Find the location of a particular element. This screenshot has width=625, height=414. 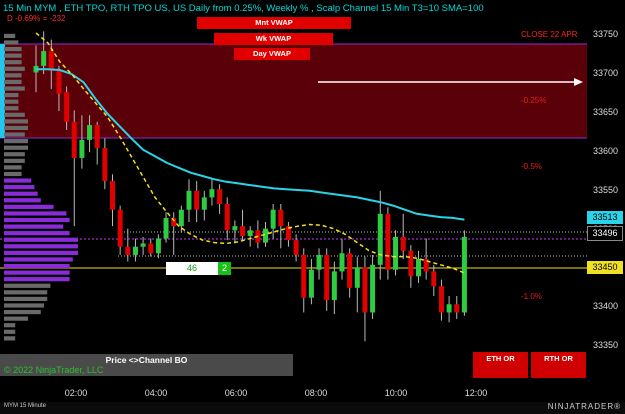

vwap-price-box: 33513 is located at coordinates (605, 217).